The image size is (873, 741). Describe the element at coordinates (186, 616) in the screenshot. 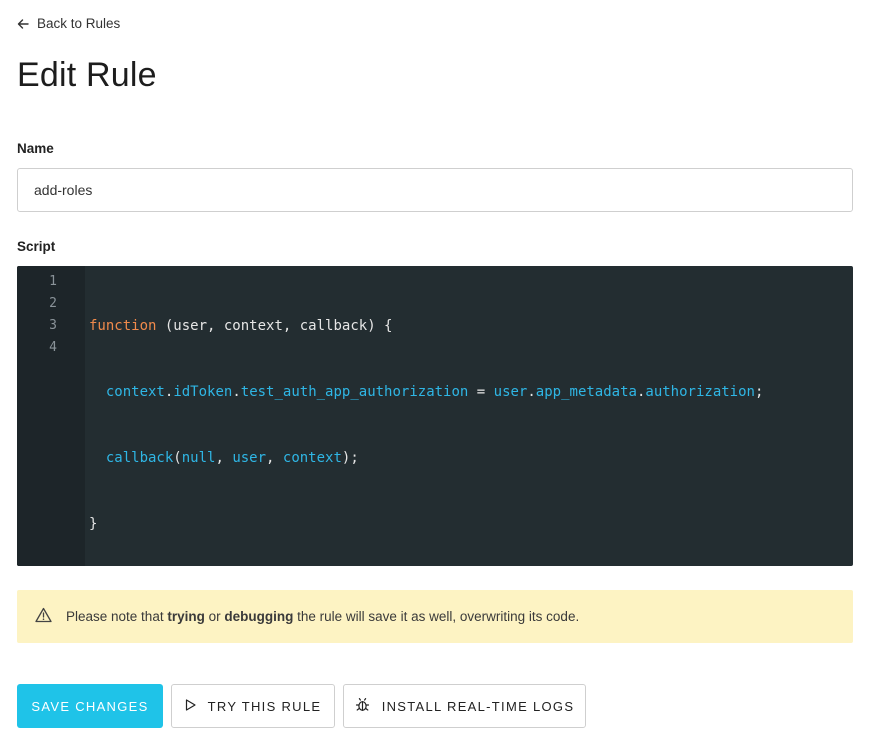

I see `notice-bold-trying: trying` at that location.